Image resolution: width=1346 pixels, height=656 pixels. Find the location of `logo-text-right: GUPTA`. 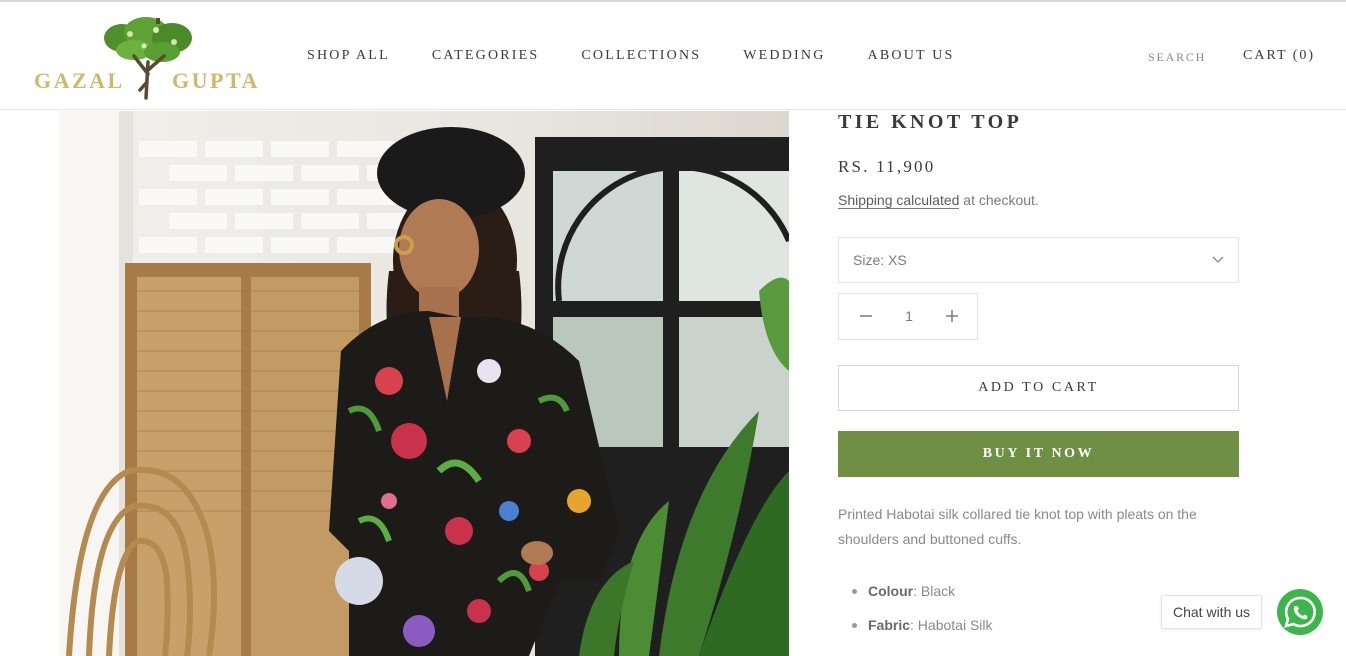

logo-text-right: GUPTA is located at coordinates (216, 80).